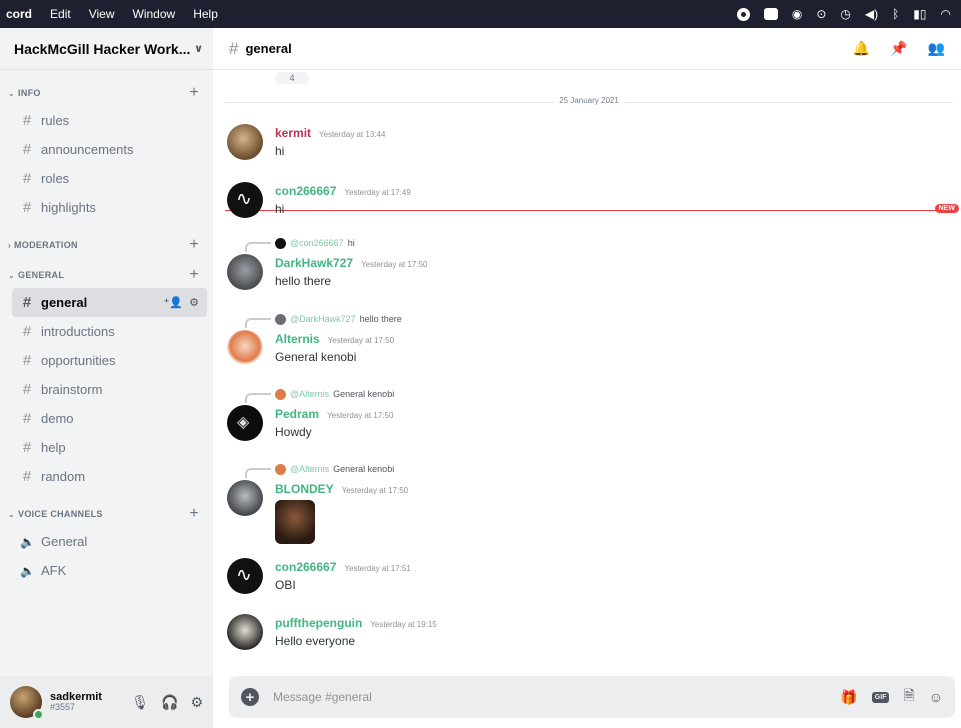  Describe the element at coordinates (78, 360) in the screenshot. I see `channel-label: opportunities` at that location.